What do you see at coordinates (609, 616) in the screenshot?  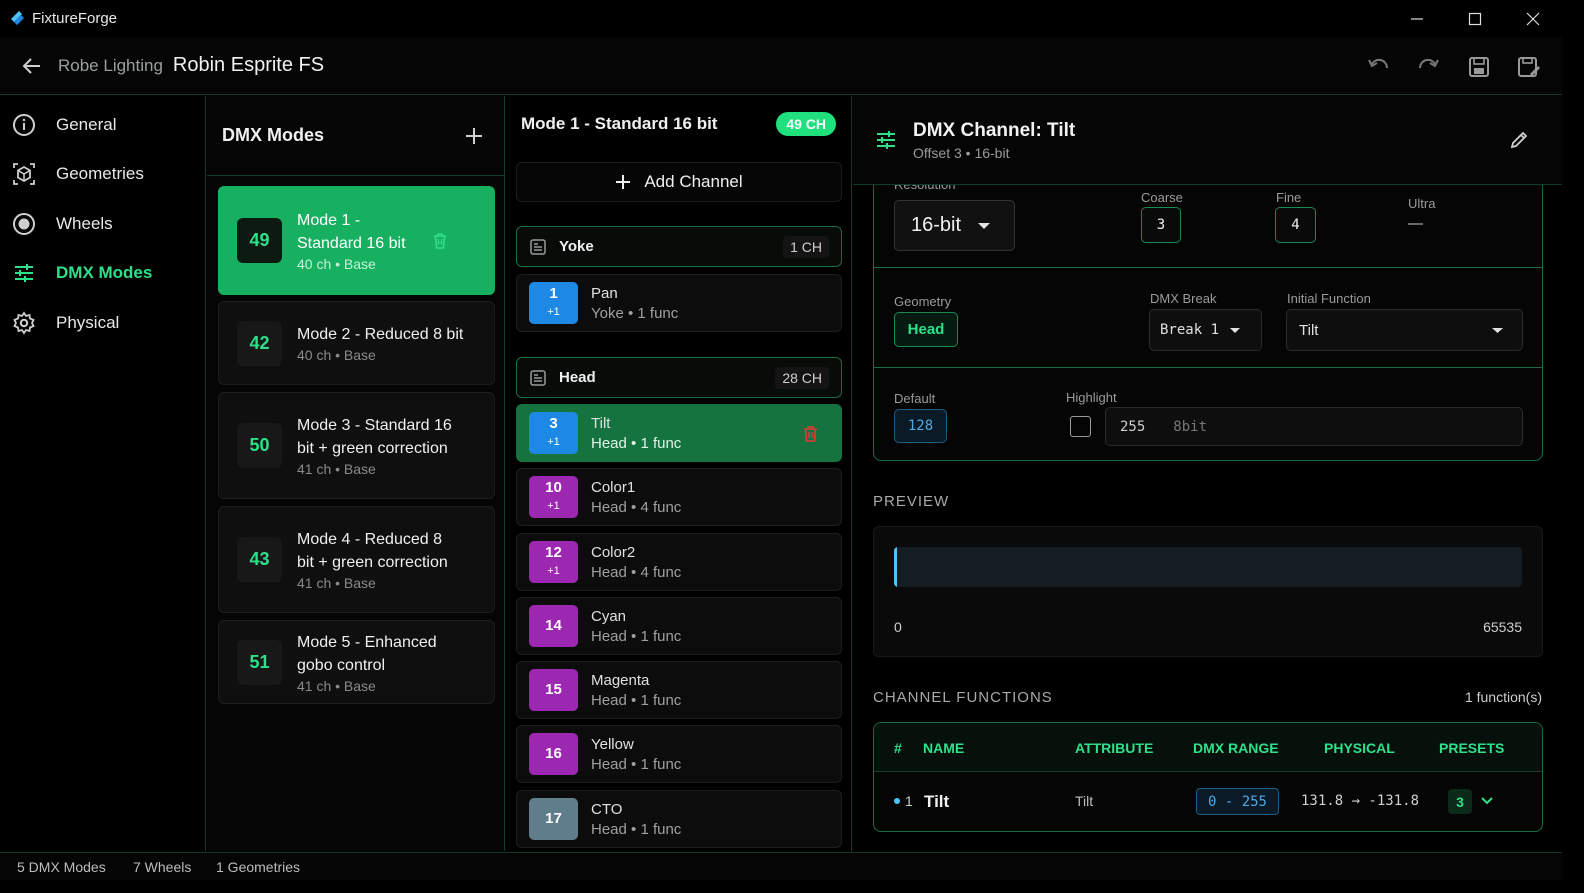 I see `channel-name: Cyan` at bounding box center [609, 616].